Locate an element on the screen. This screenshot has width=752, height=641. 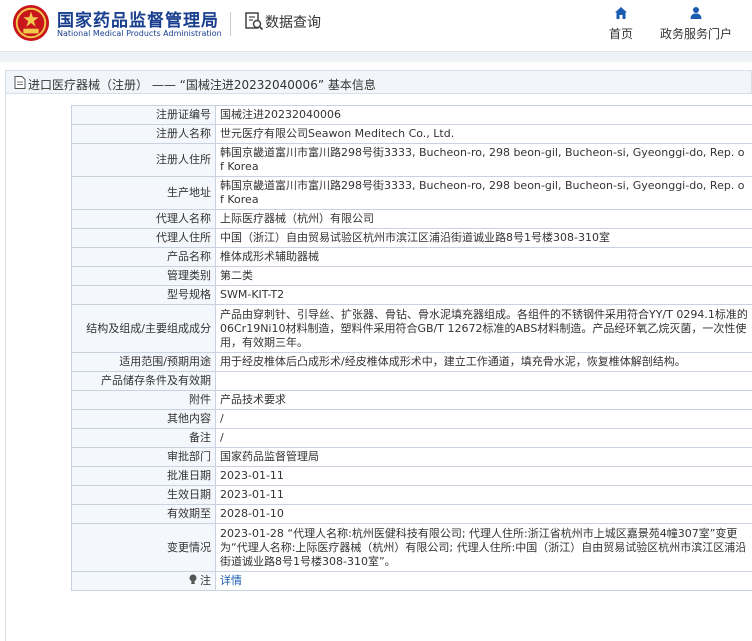
table-row: 附件 产品技术要求 is located at coordinates (411, 400).